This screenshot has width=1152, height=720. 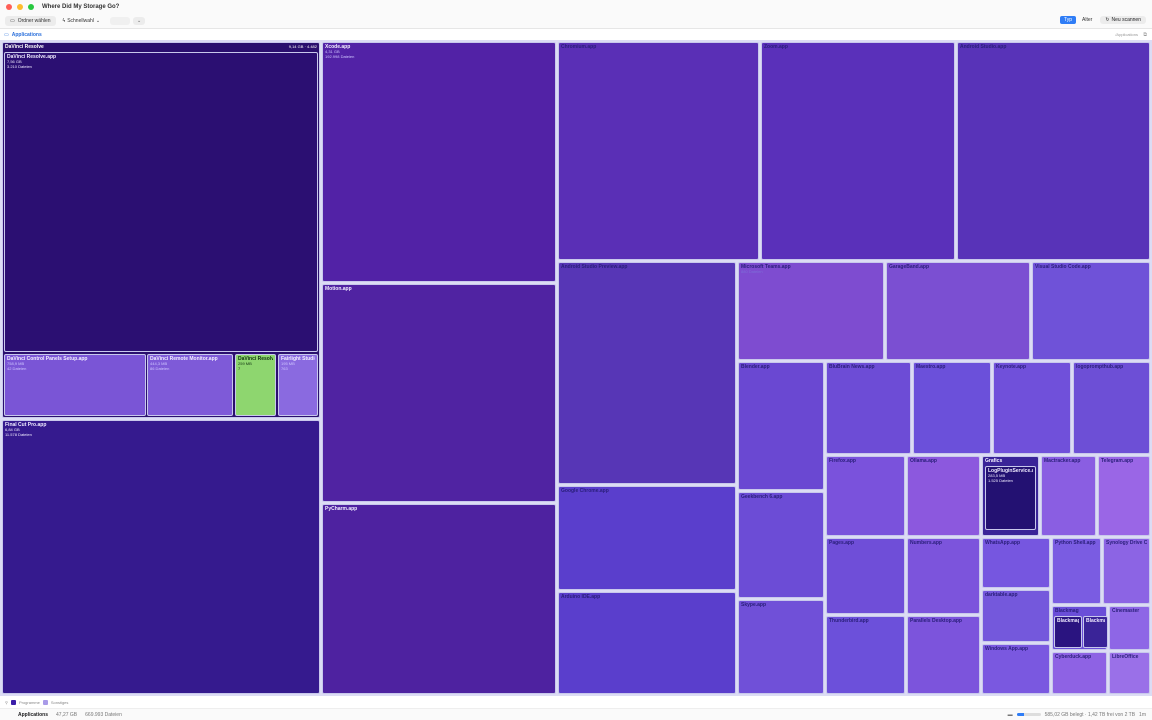 What do you see at coordinates (1028, 714) in the screenshot?
I see `disk-usage-bar` at bounding box center [1028, 714].